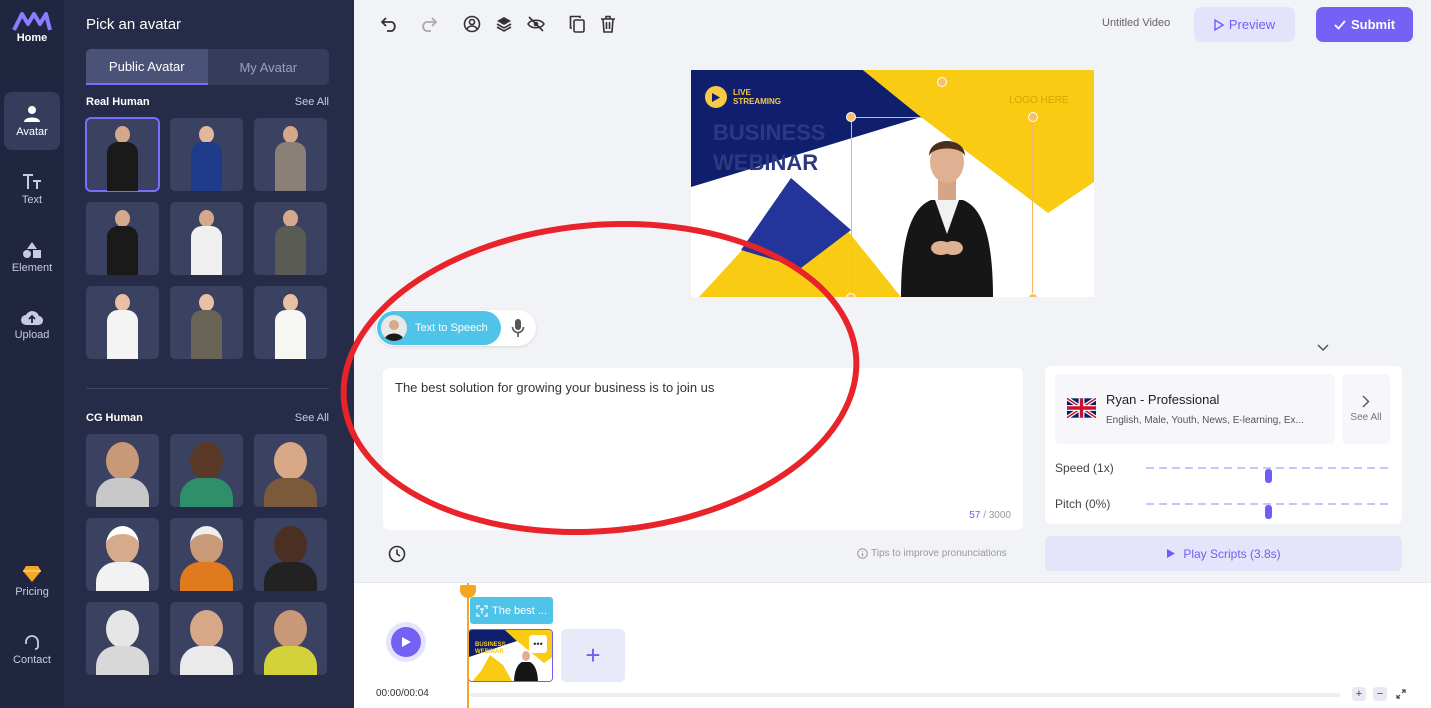  I want to click on canvas-headline: BUSINESS WEBINAR, so click(769, 148).